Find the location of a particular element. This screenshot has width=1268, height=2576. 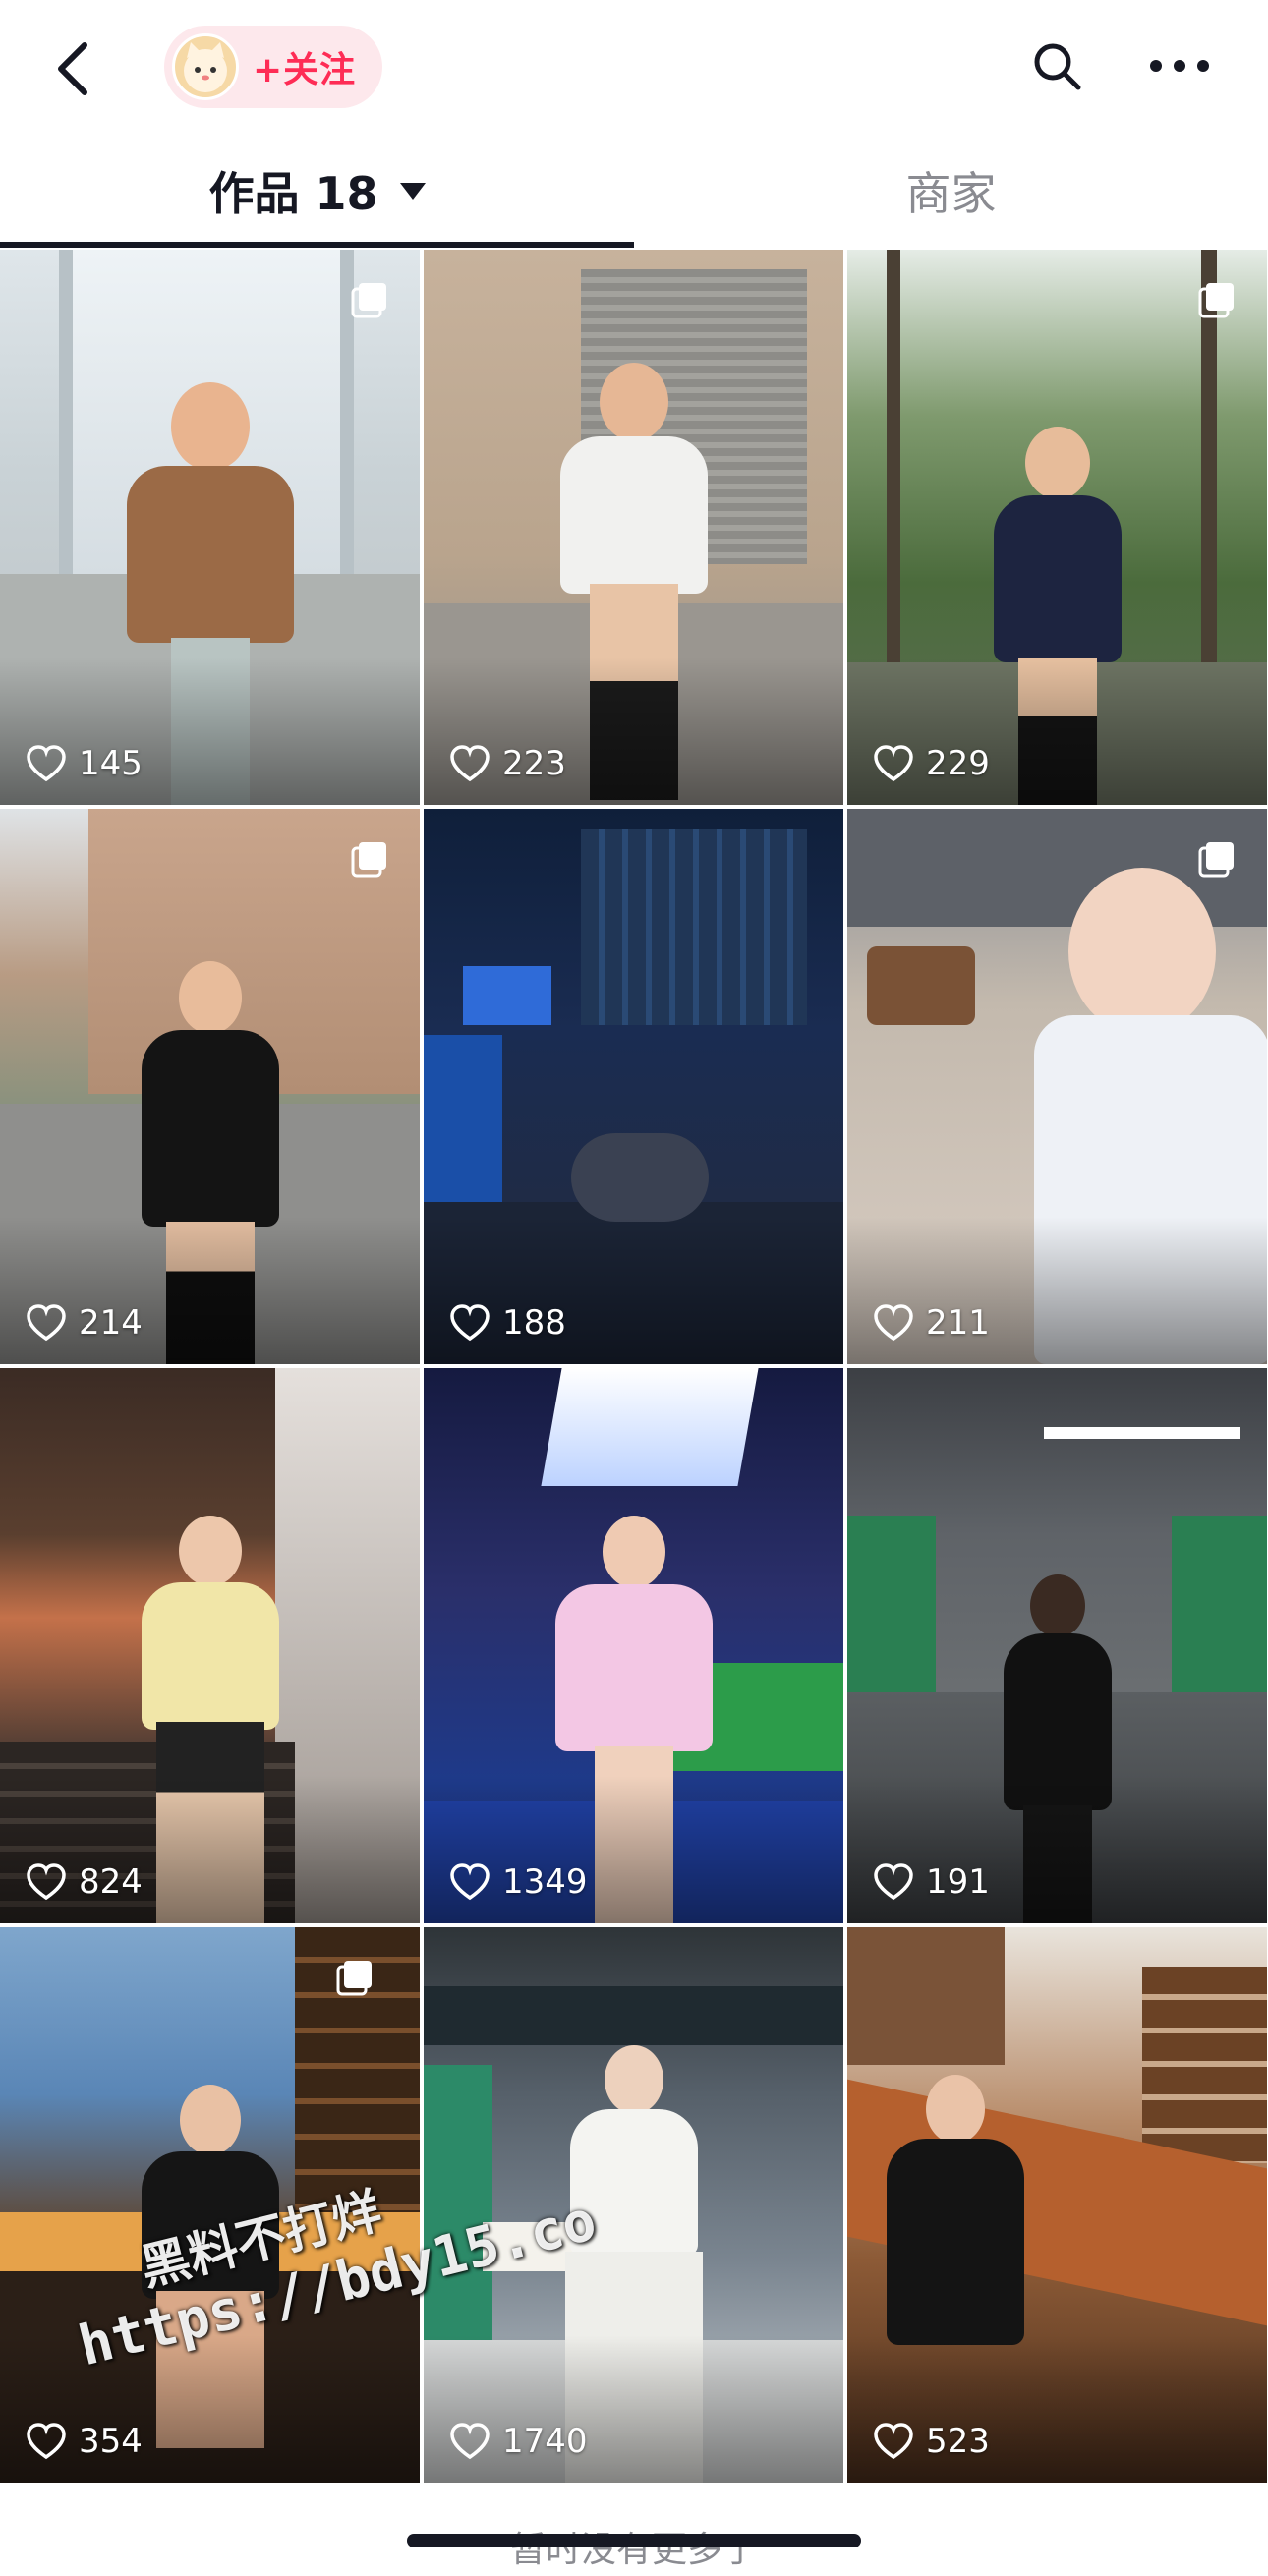

avatar is located at coordinates (205, 67).